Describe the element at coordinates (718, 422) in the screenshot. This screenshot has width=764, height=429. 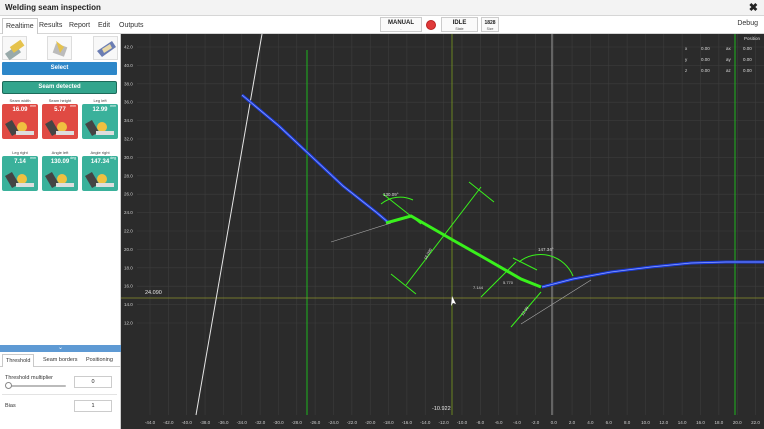
I see `x-tick-label: 18.0` at that location.